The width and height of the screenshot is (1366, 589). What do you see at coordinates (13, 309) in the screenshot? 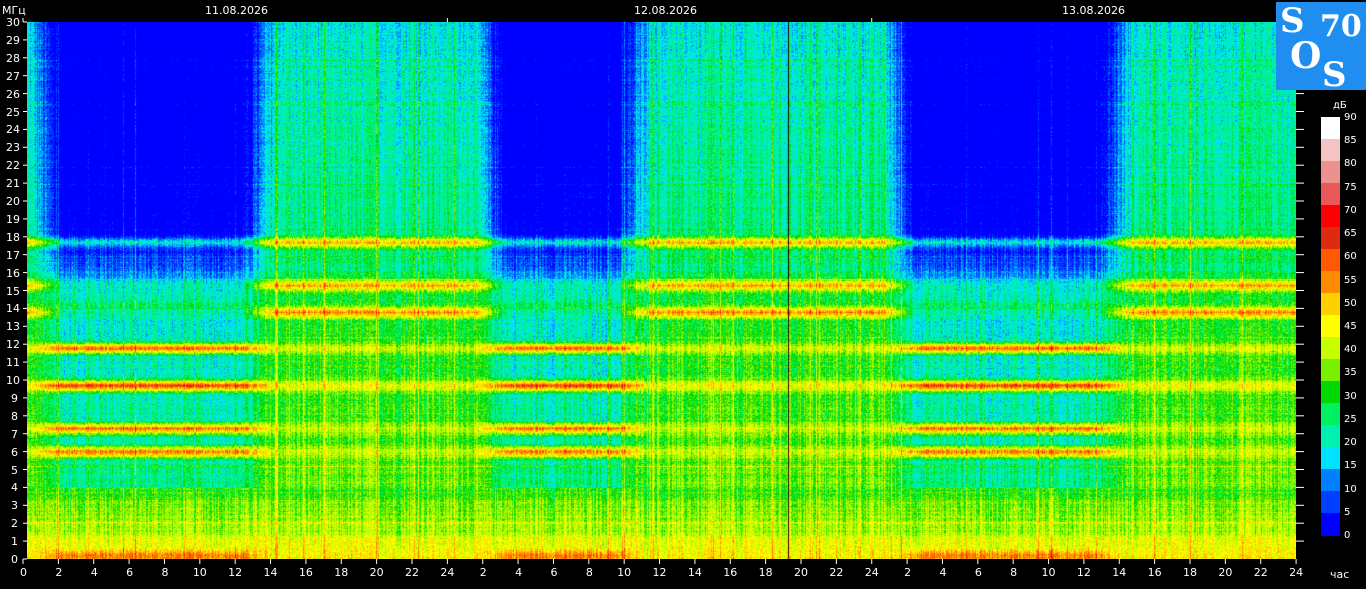
I see `y-tick-label: 14` at bounding box center [13, 309].